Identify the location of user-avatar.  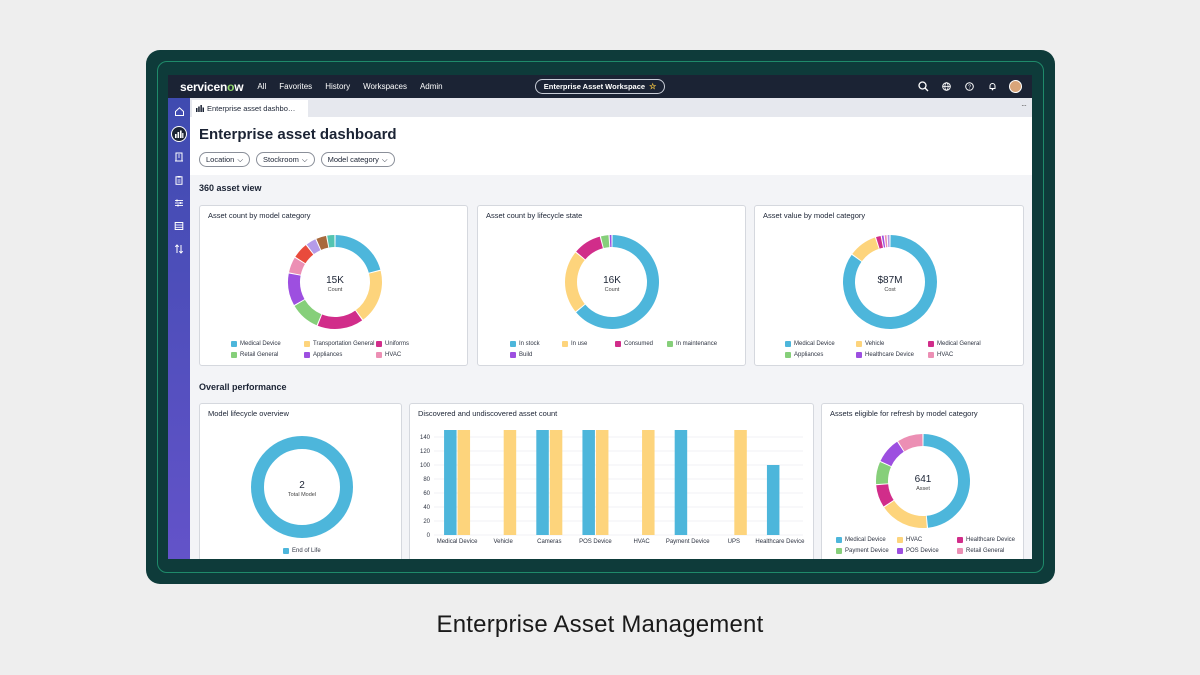
(1015, 86).